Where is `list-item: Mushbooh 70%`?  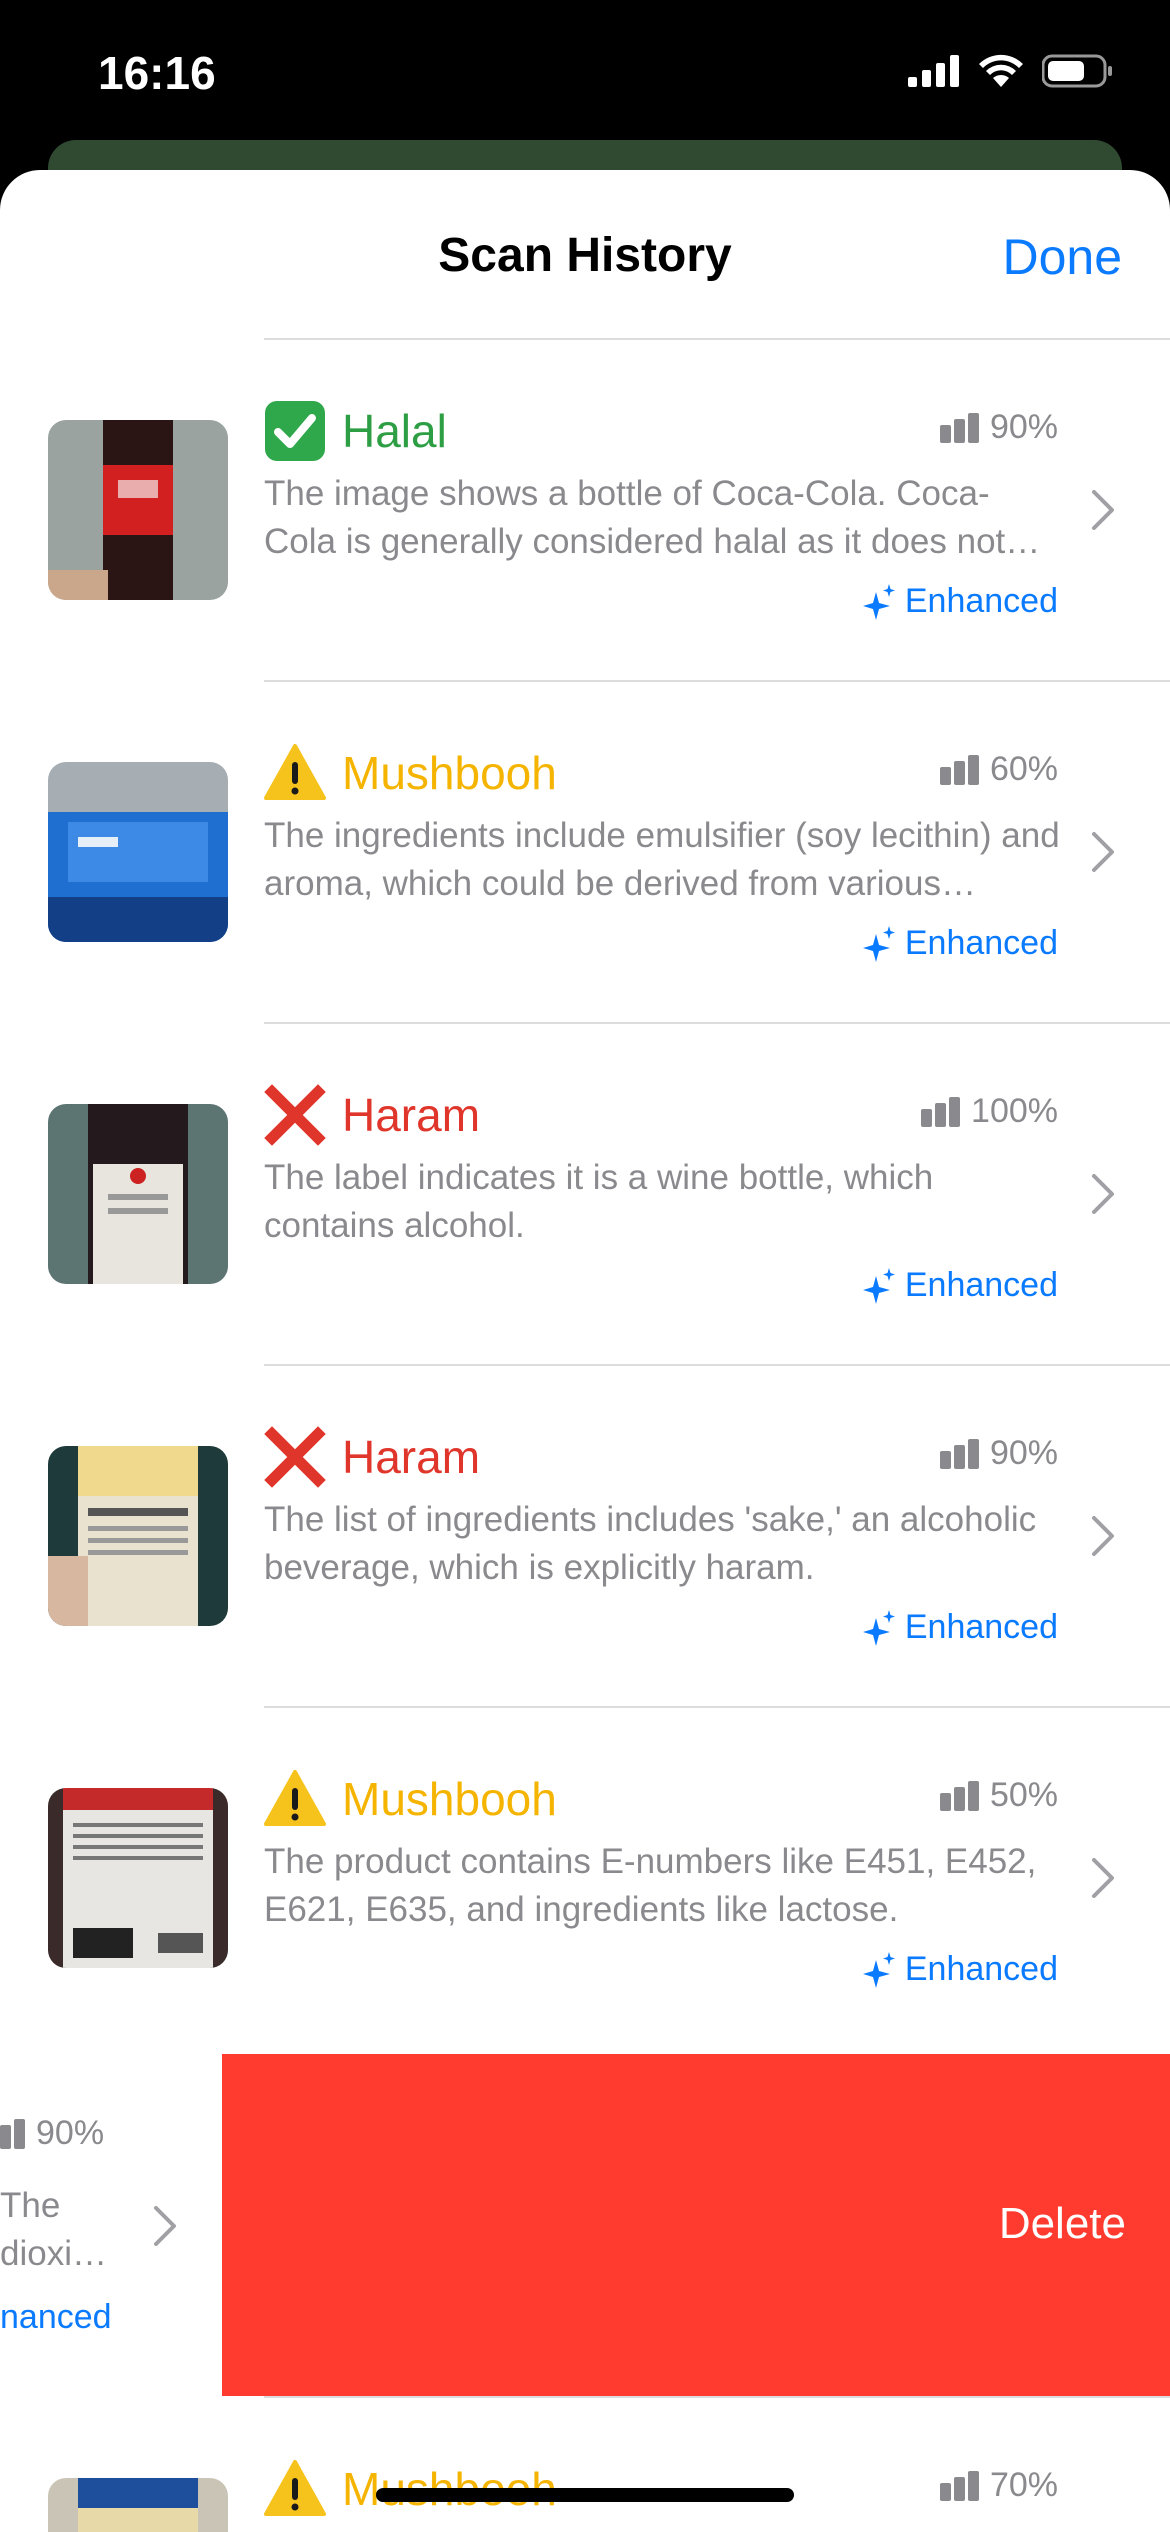 list-item: Mushbooh 70% is located at coordinates (585, 2464).